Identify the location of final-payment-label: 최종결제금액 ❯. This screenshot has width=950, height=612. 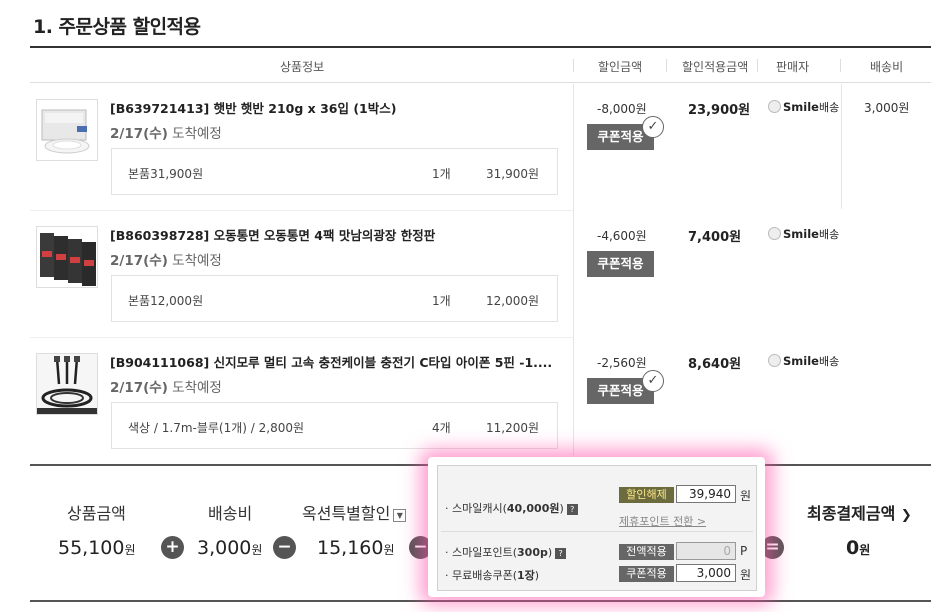
(859, 512).